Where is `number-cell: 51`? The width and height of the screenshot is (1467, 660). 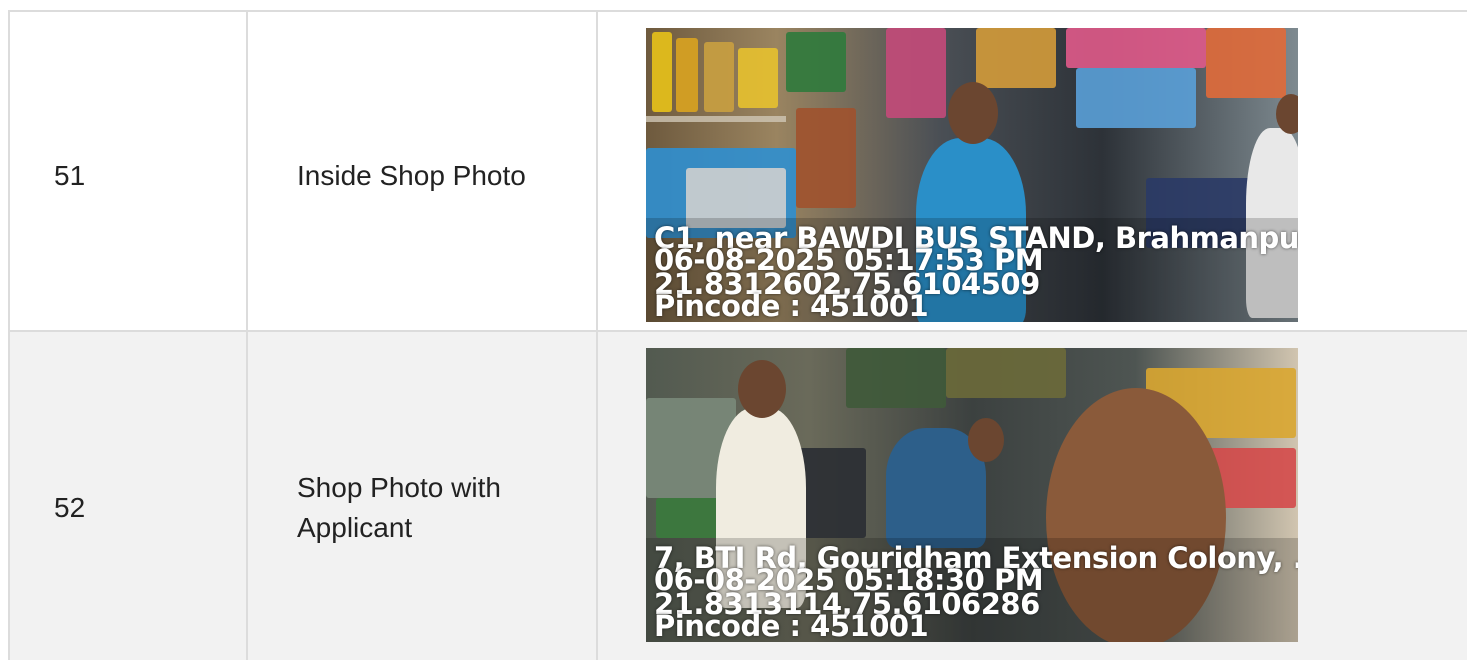 number-cell: 51 is located at coordinates (128, 172).